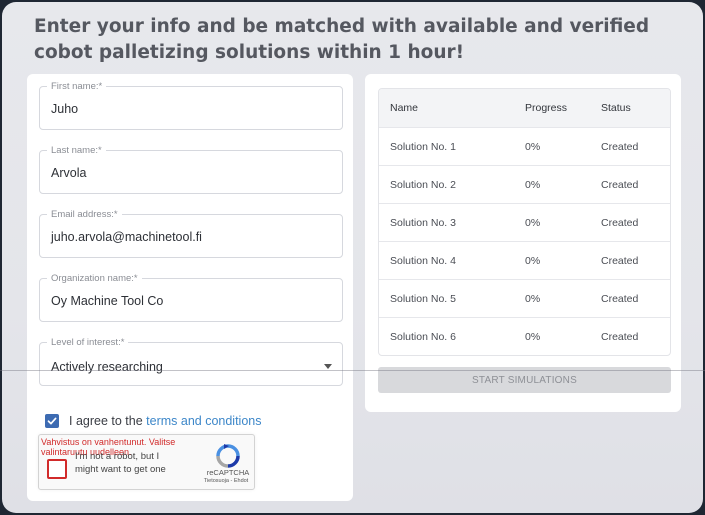 Image resolution: width=705 pixels, height=515 pixels. Describe the element at coordinates (352, 370) in the screenshot. I see `screen-artifact-line` at that location.